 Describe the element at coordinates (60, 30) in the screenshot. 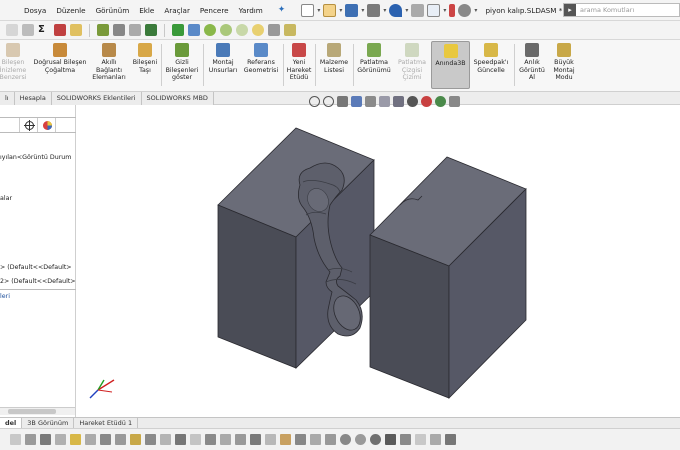

I see `layer-icon` at that location.